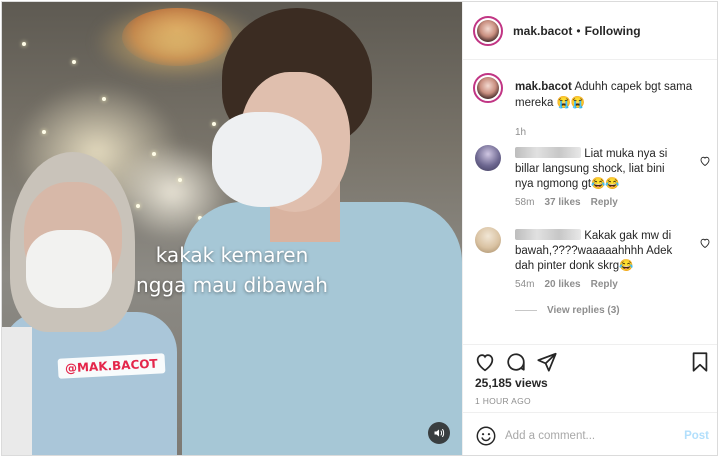  What do you see at coordinates (524, 284) in the screenshot?
I see `comment-time: 54m` at bounding box center [524, 284].